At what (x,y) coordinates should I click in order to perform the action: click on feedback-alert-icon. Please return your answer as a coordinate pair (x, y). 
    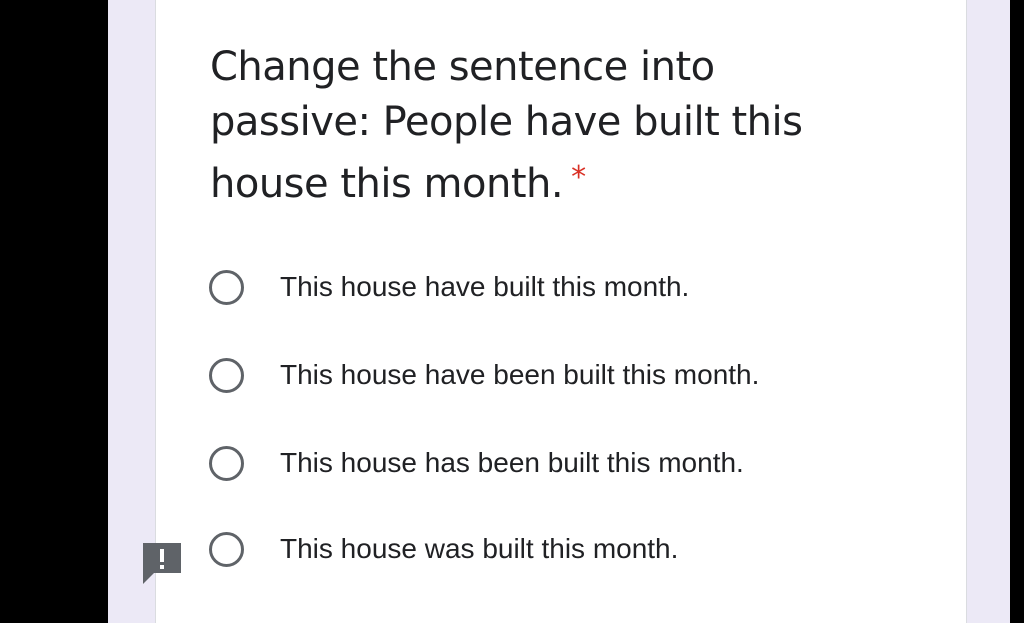
    Looking at the image, I should click on (162, 565).